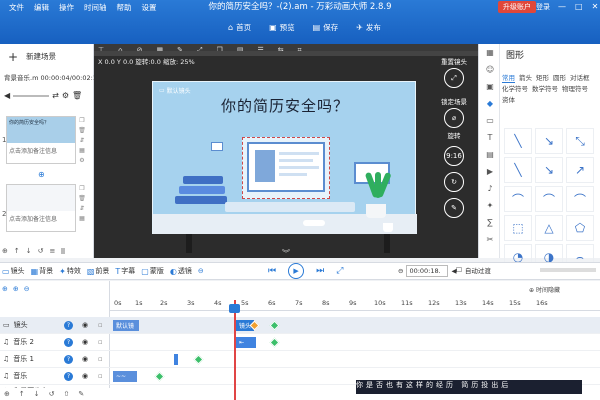 The width and height of the screenshot is (600, 400). What do you see at coordinates (125, 376) in the screenshot?
I see `music-clip: ~~` at bounding box center [125, 376].